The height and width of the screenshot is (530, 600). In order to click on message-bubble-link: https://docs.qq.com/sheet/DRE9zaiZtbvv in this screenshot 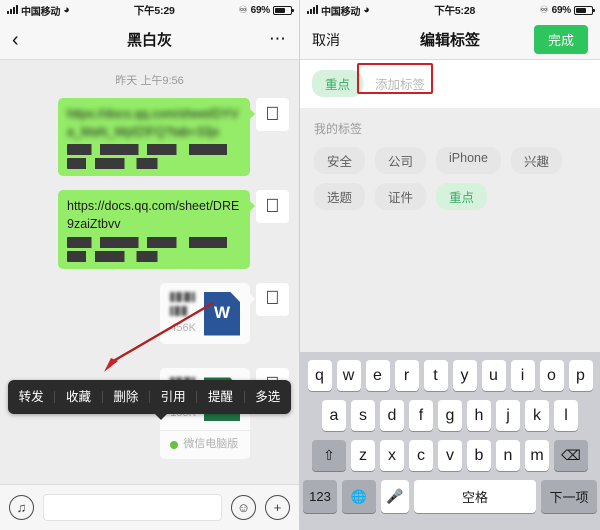, I will do `click(156, 229)`.